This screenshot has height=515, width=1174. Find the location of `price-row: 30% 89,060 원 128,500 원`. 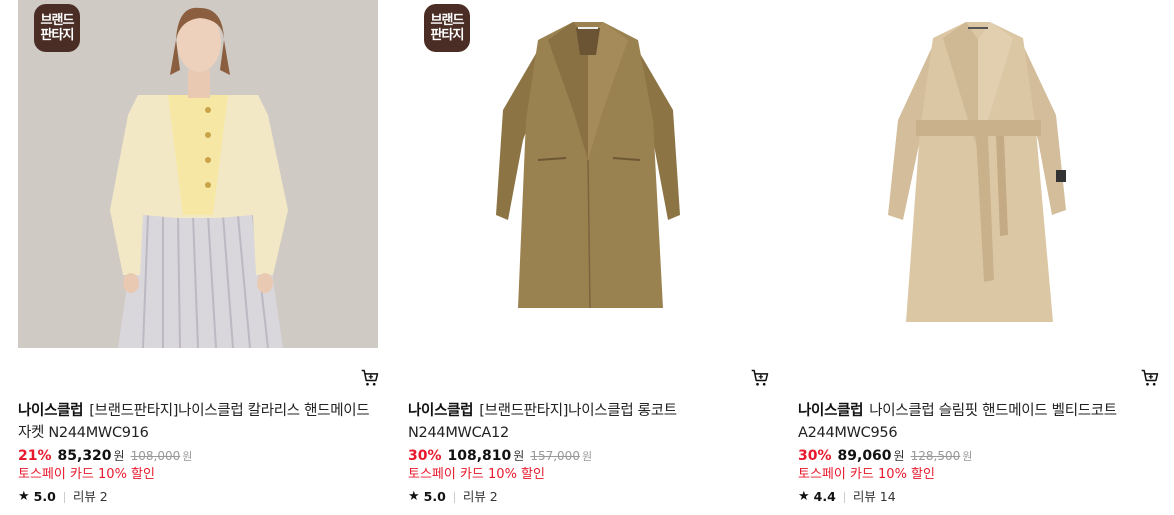

price-row: 30% 89,060 원 128,500 원 is located at coordinates (885, 456).